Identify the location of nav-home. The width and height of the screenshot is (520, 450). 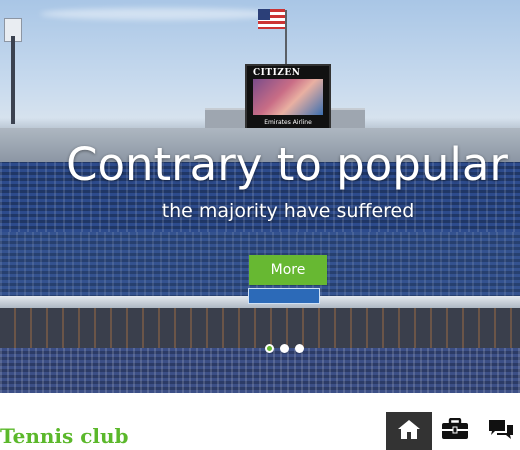
(409, 431).